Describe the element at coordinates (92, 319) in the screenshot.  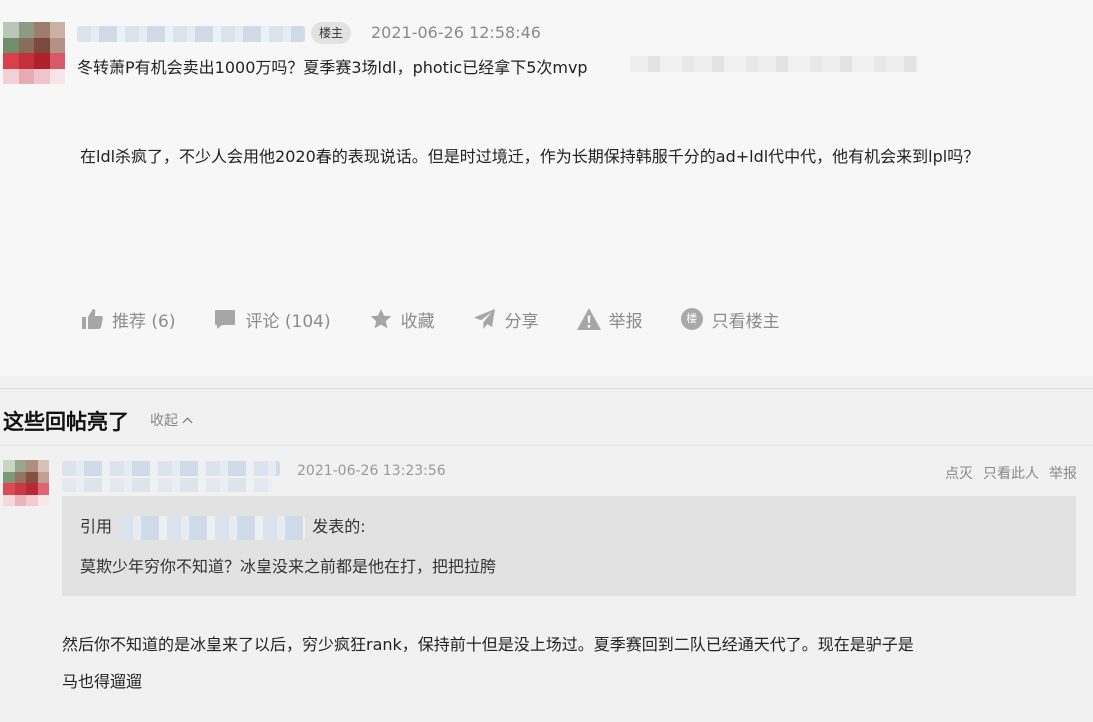
I see `thumbs-up-icon` at that location.